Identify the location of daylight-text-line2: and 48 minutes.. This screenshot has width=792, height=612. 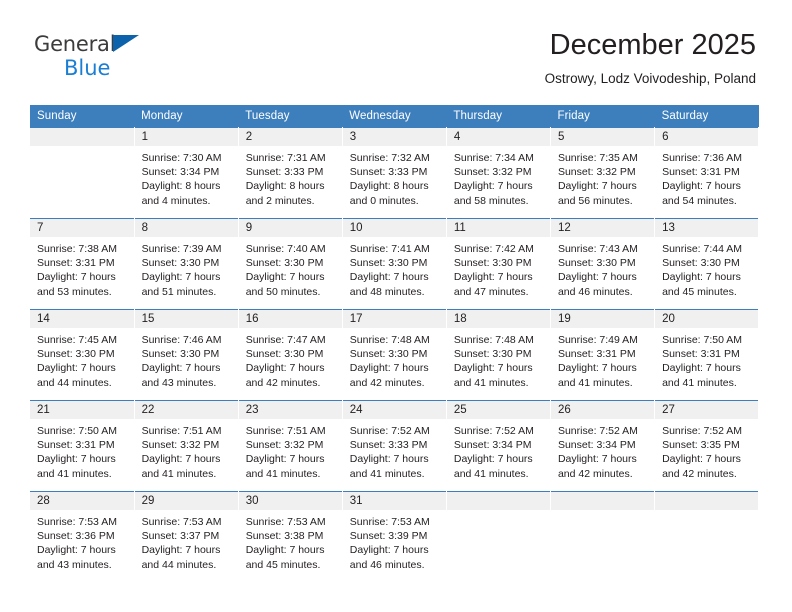
(387, 291).